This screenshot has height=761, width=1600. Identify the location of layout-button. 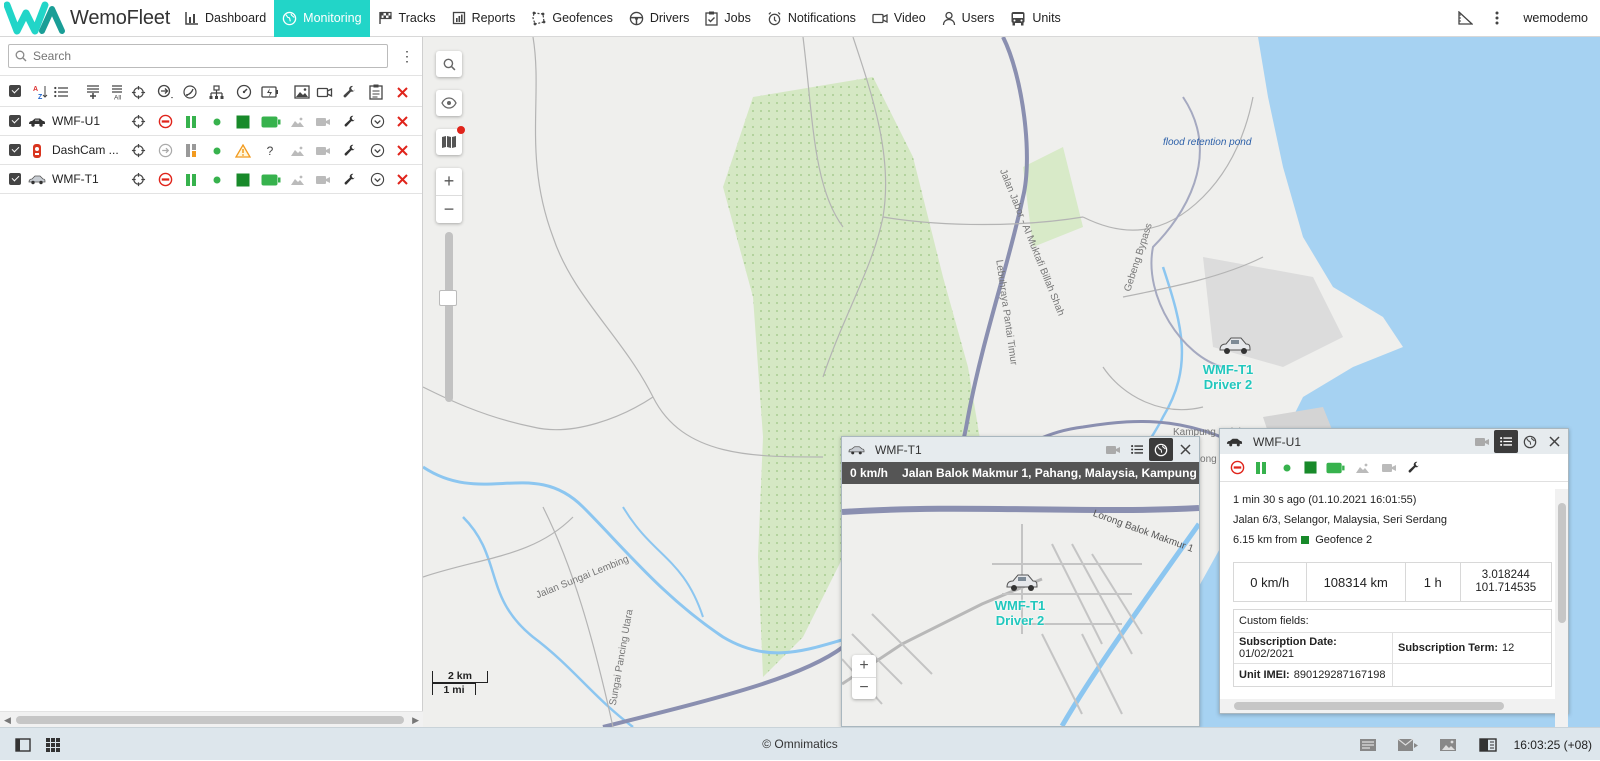
(1488, 744).